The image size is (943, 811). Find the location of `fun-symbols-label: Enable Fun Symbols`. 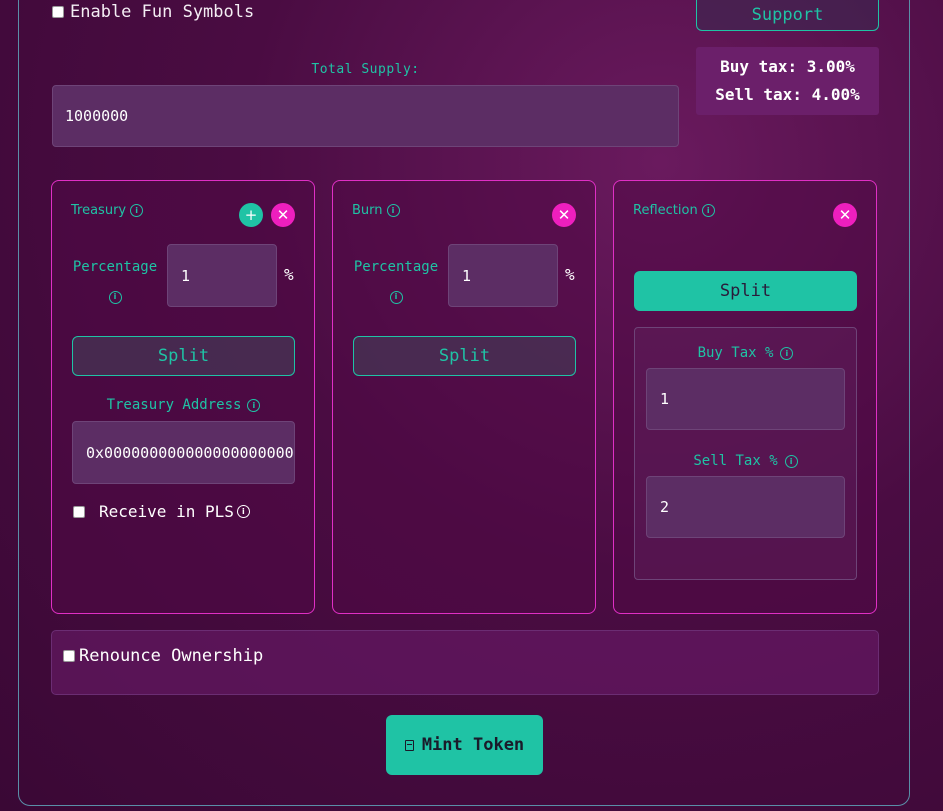

fun-symbols-label: Enable Fun Symbols is located at coordinates (162, 12).